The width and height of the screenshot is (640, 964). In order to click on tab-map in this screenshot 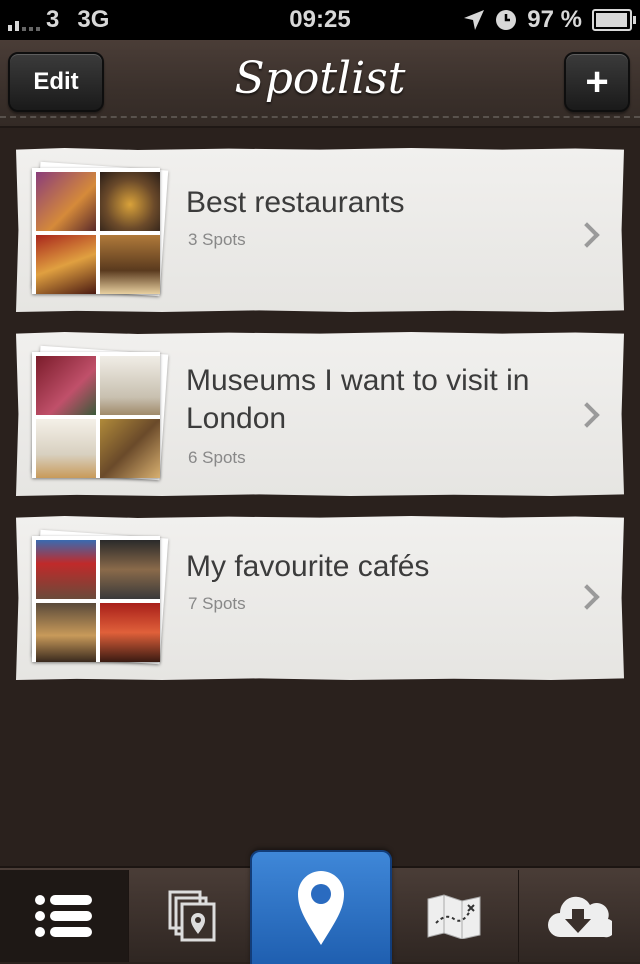, I will do `click(454, 916)`.